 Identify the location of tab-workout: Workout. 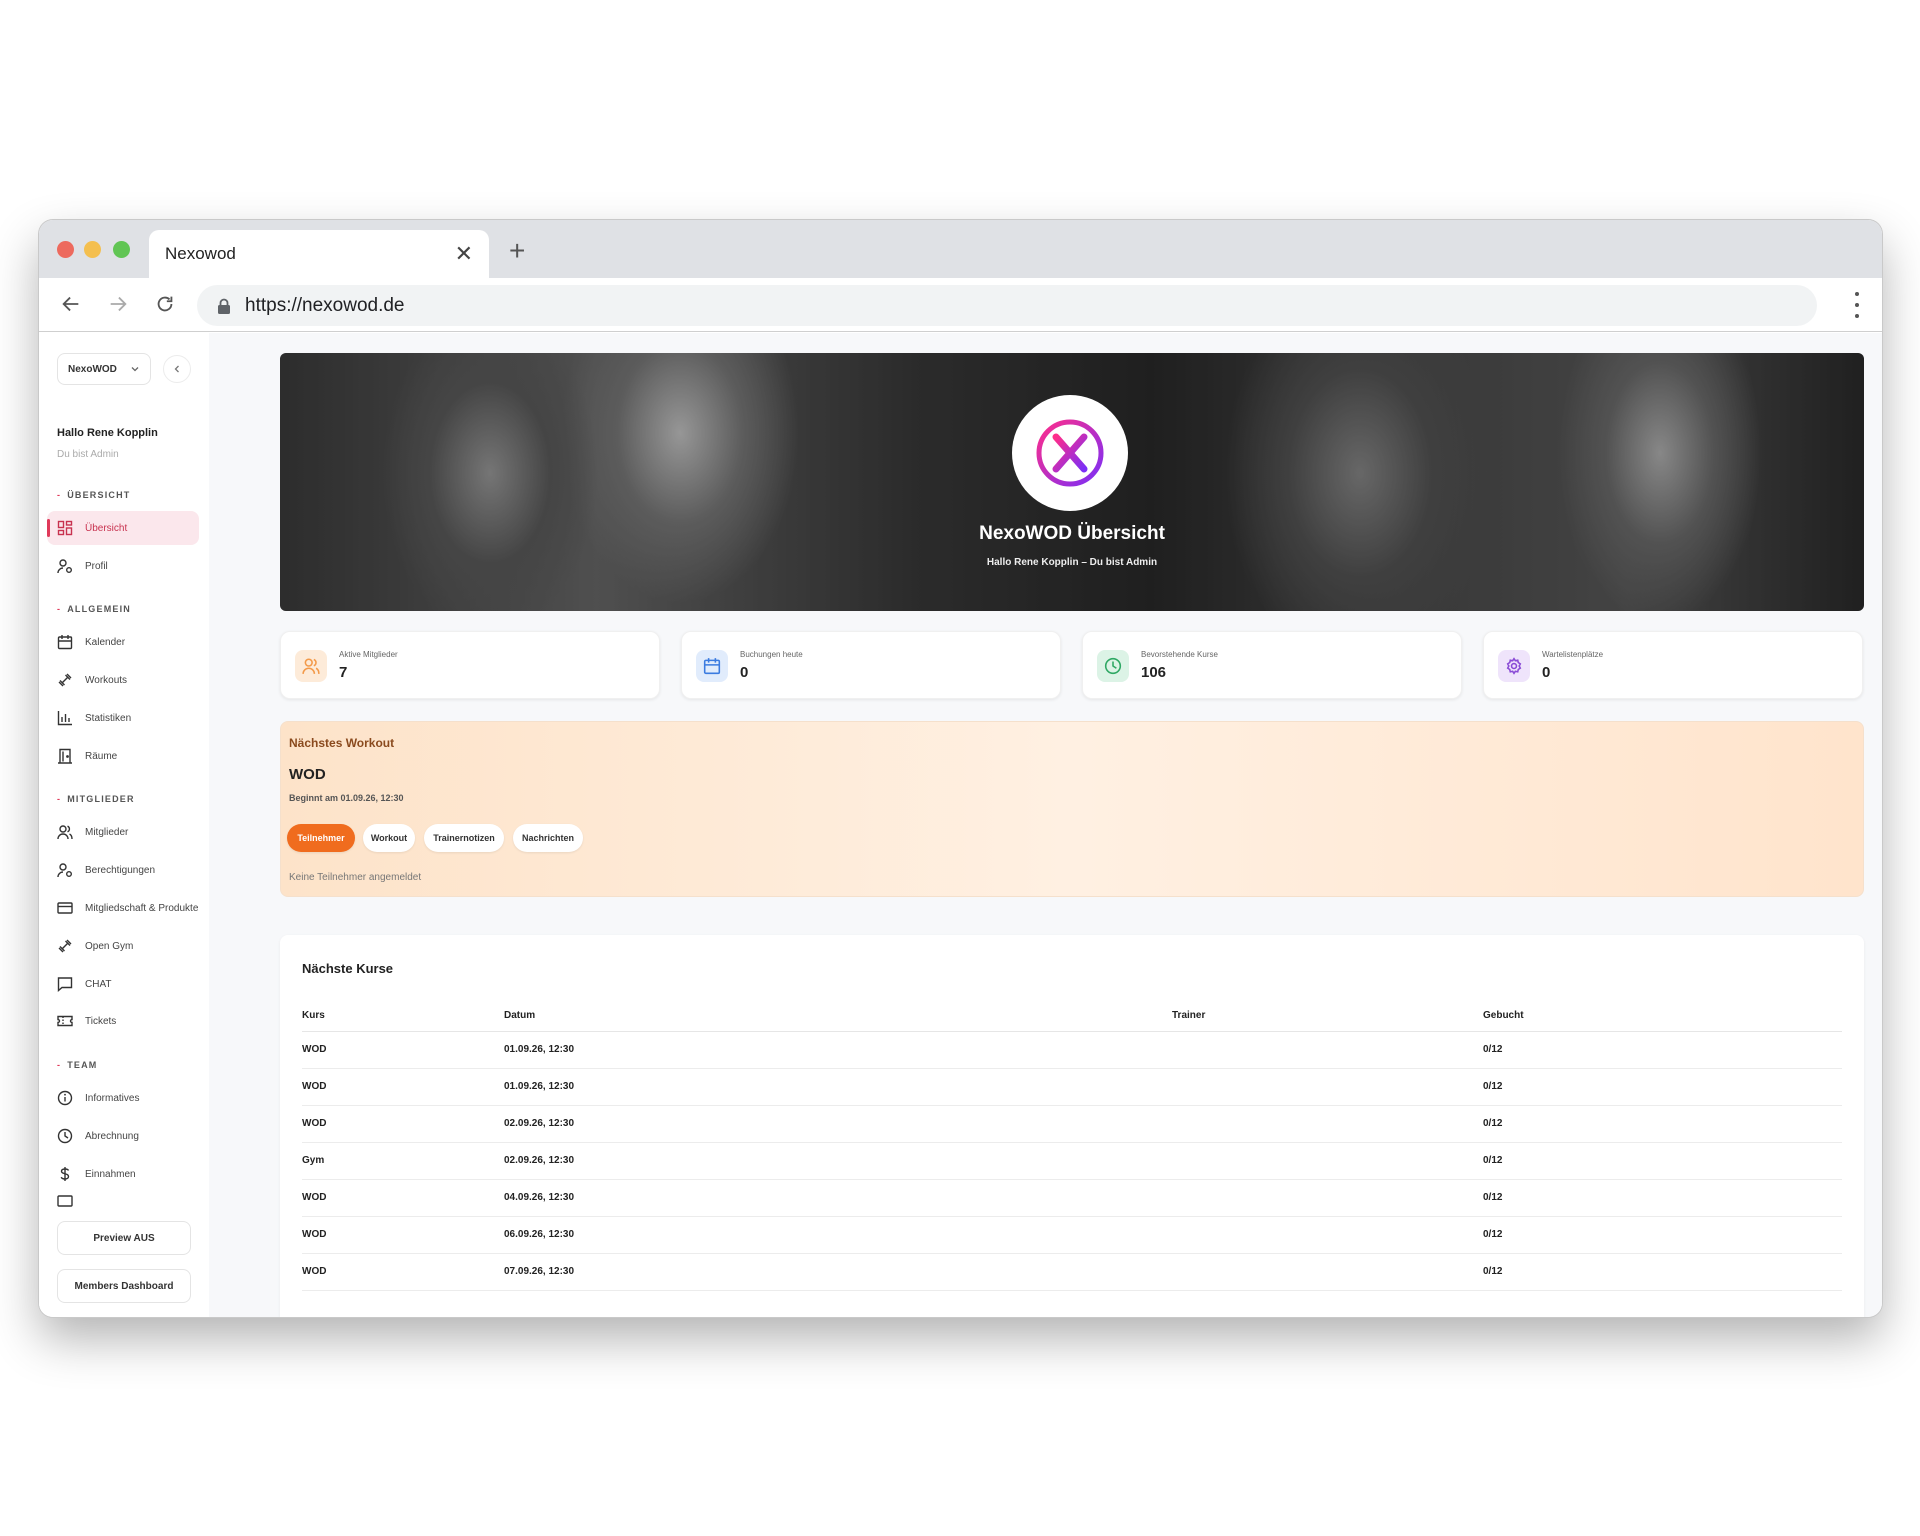
(389, 838).